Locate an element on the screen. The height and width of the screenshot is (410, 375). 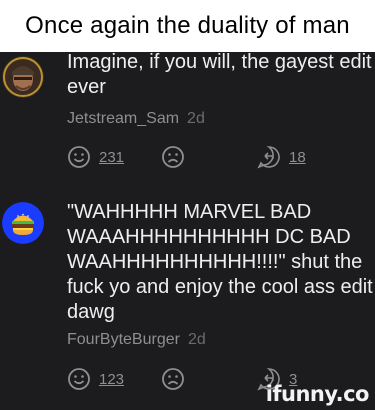
smile-count: 123 is located at coordinates (111, 379).